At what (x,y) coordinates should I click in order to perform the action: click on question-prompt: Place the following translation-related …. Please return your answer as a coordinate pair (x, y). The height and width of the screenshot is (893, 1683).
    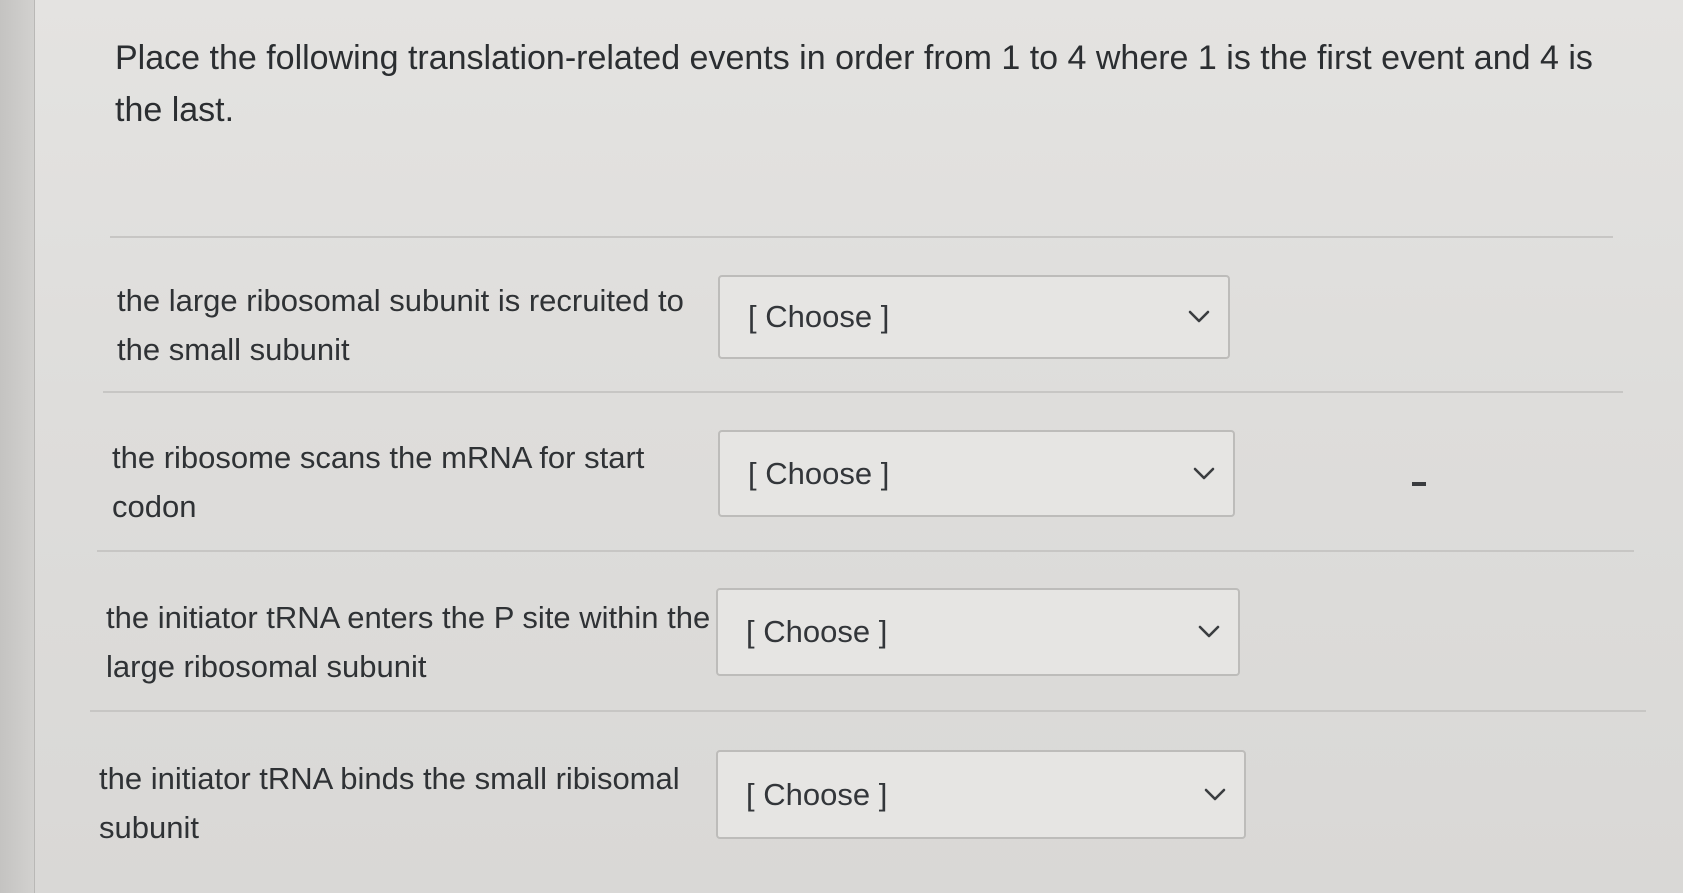
    Looking at the image, I should click on (854, 84).